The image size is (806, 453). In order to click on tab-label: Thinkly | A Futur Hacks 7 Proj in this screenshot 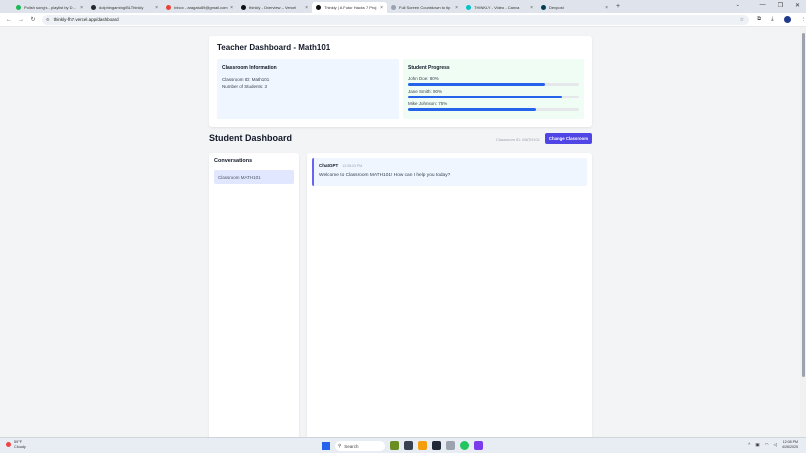, I will do `click(350, 7)`.